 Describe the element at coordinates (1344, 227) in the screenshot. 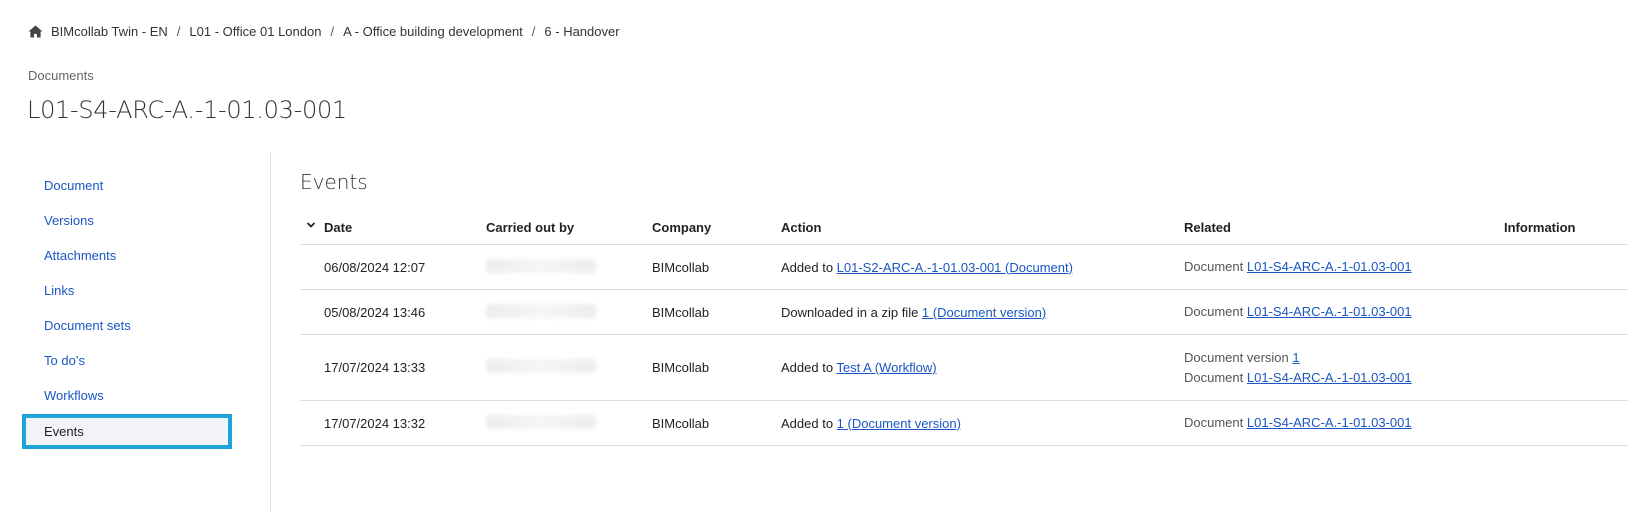

I see `column-header-related: Related` at that location.